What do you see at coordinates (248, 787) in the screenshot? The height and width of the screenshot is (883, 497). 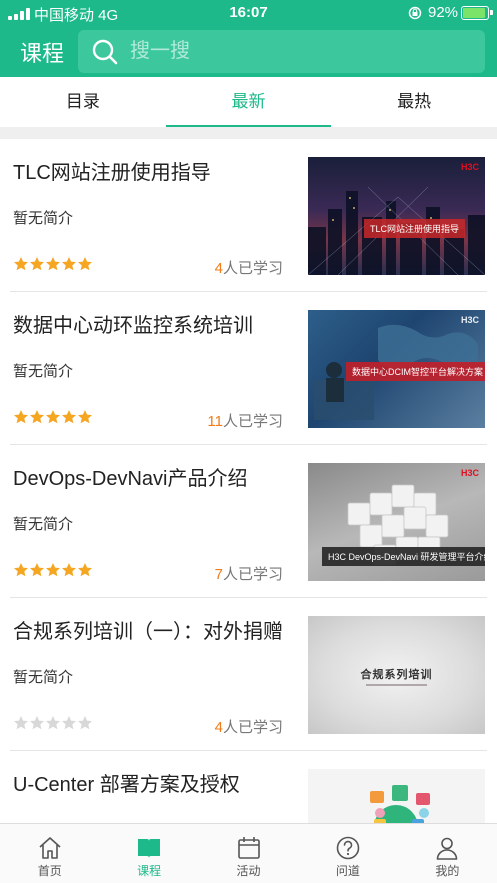 I see `course-item: U-Center 部署方案及授权` at bounding box center [248, 787].